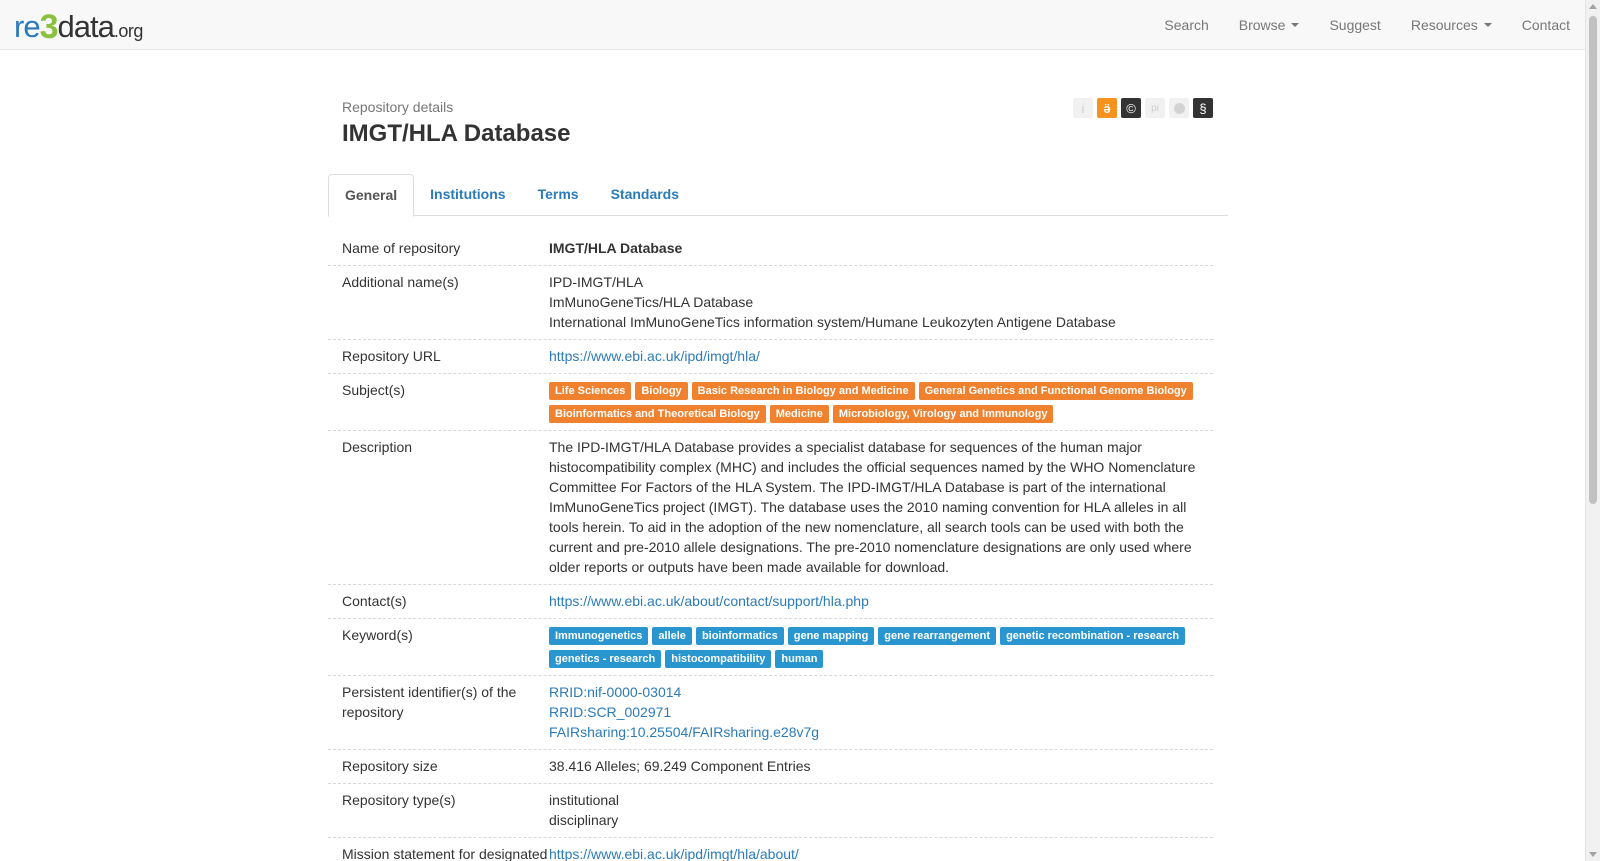 The width and height of the screenshot is (1600, 861). I want to click on row-label: Repository size, so click(390, 766).